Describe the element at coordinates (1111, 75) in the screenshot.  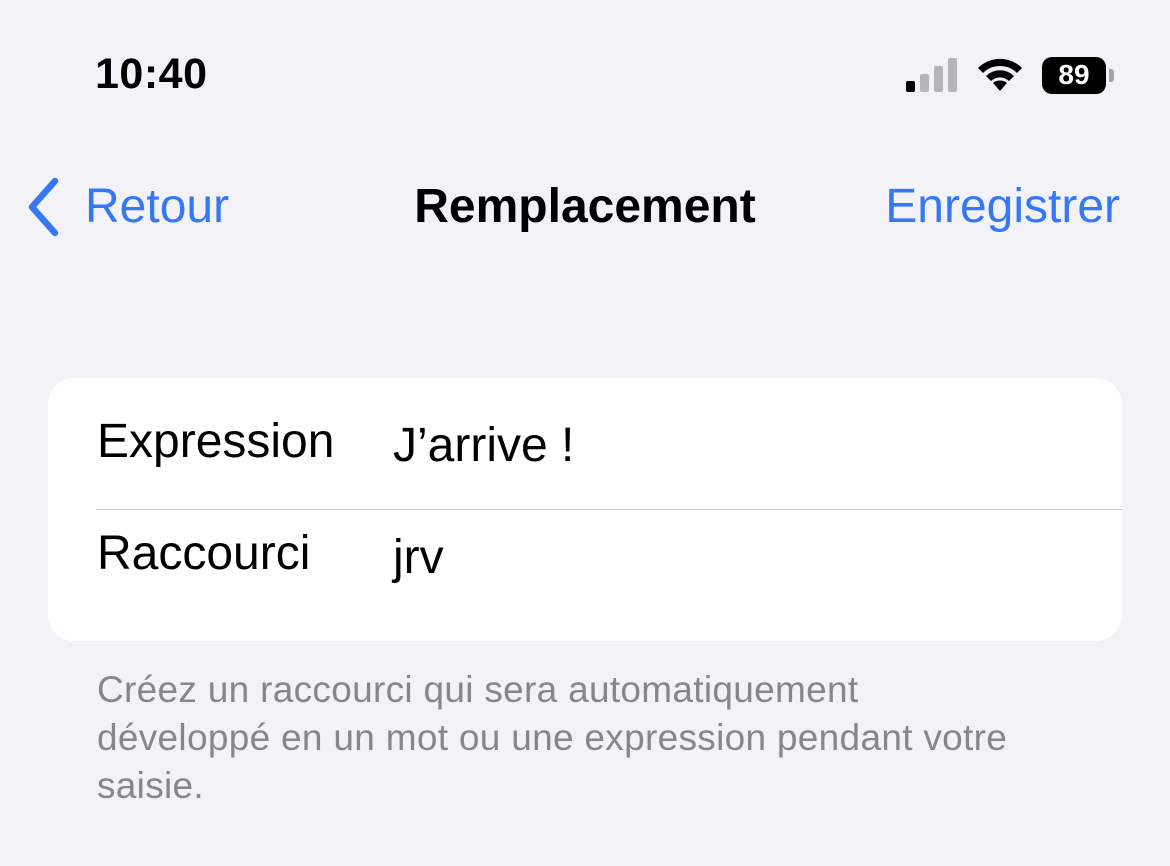
I see `battery-cap` at that location.